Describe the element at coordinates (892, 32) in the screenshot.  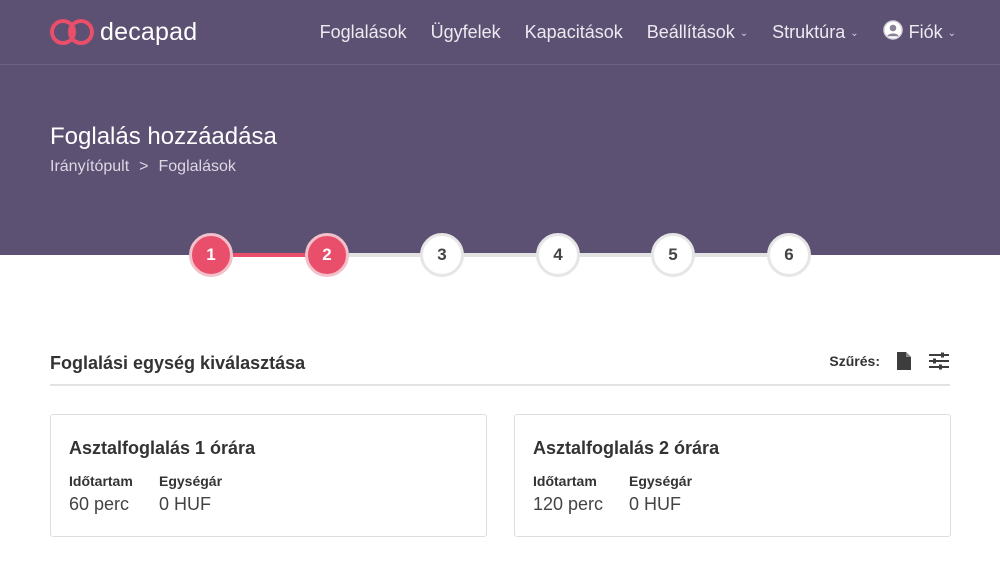
I see `user-circle-icon` at that location.